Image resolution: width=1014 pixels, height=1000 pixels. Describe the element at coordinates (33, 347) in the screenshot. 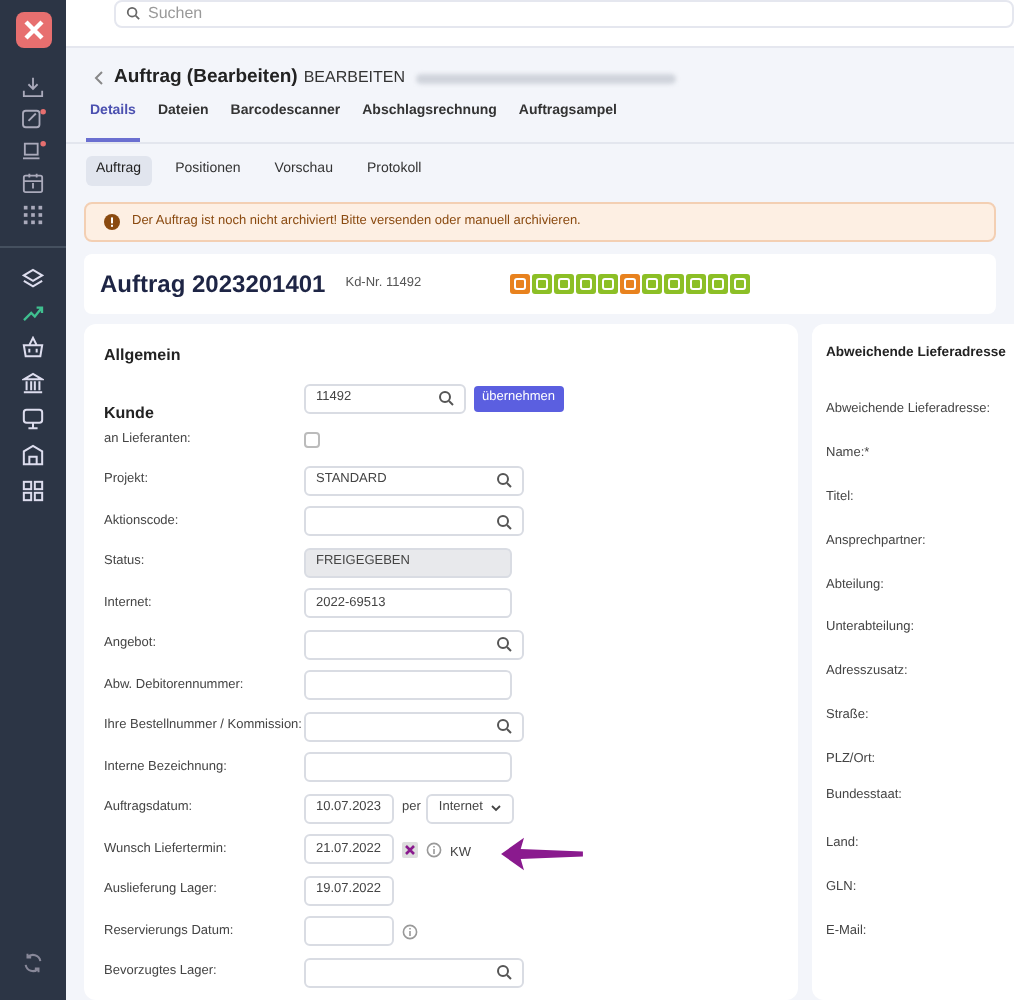

I see `basket-icon` at that location.